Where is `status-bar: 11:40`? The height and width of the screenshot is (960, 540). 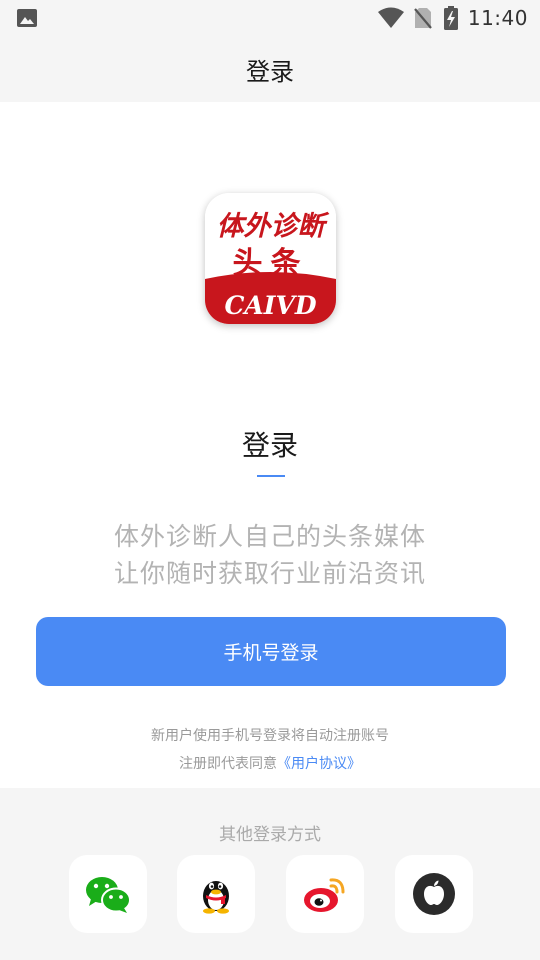
status-bar: 11:40 is located at coordinates (270, 18).